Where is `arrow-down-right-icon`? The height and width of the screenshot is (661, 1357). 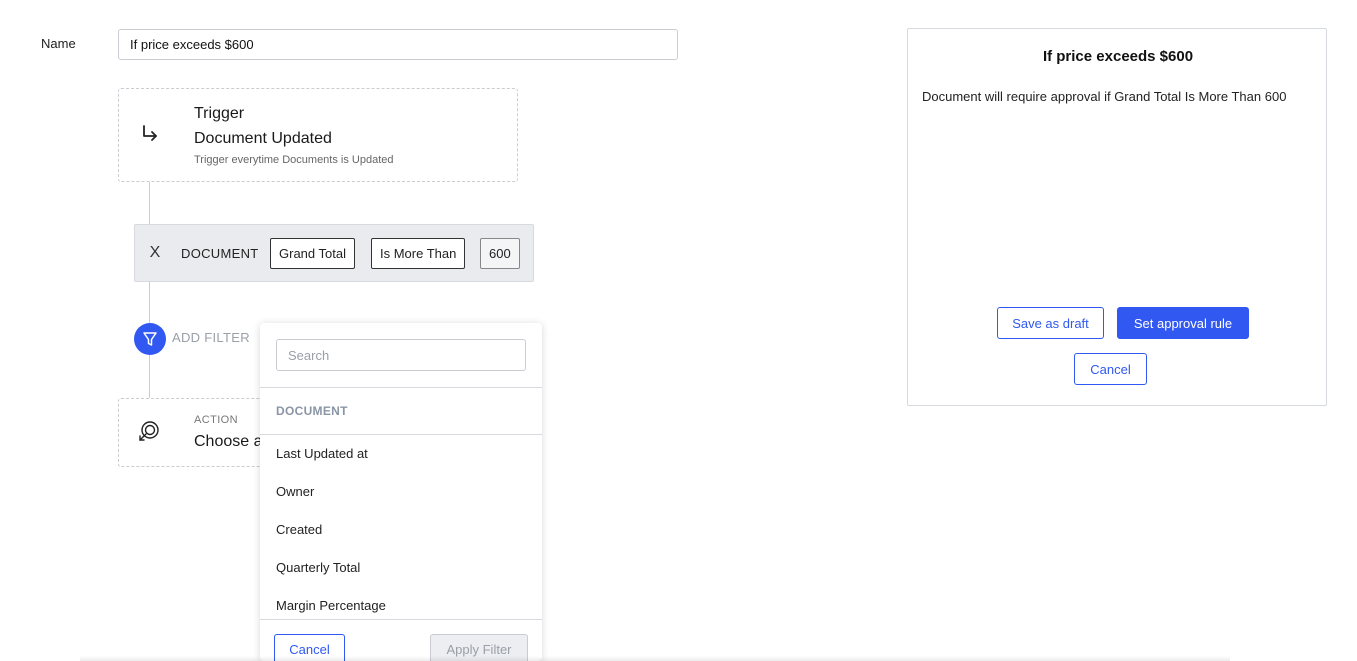 arrow-down-right-icon is located at coordinates (150, 133).